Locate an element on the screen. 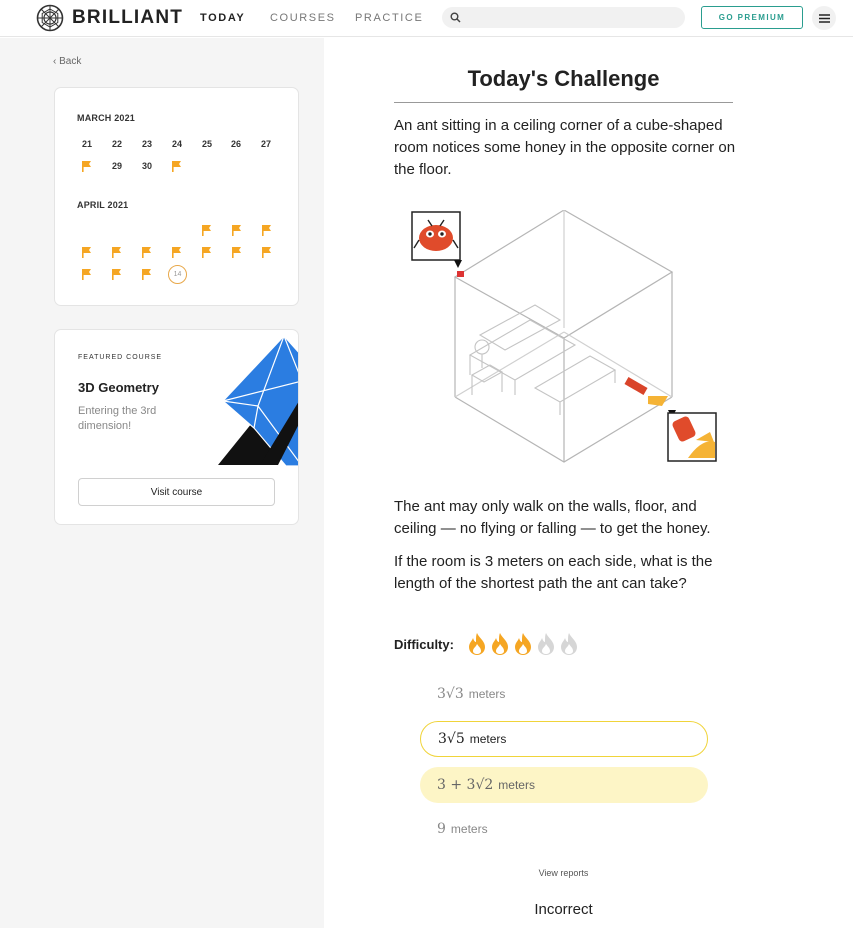  today-day: 14 is located at coordinates (177, 274).